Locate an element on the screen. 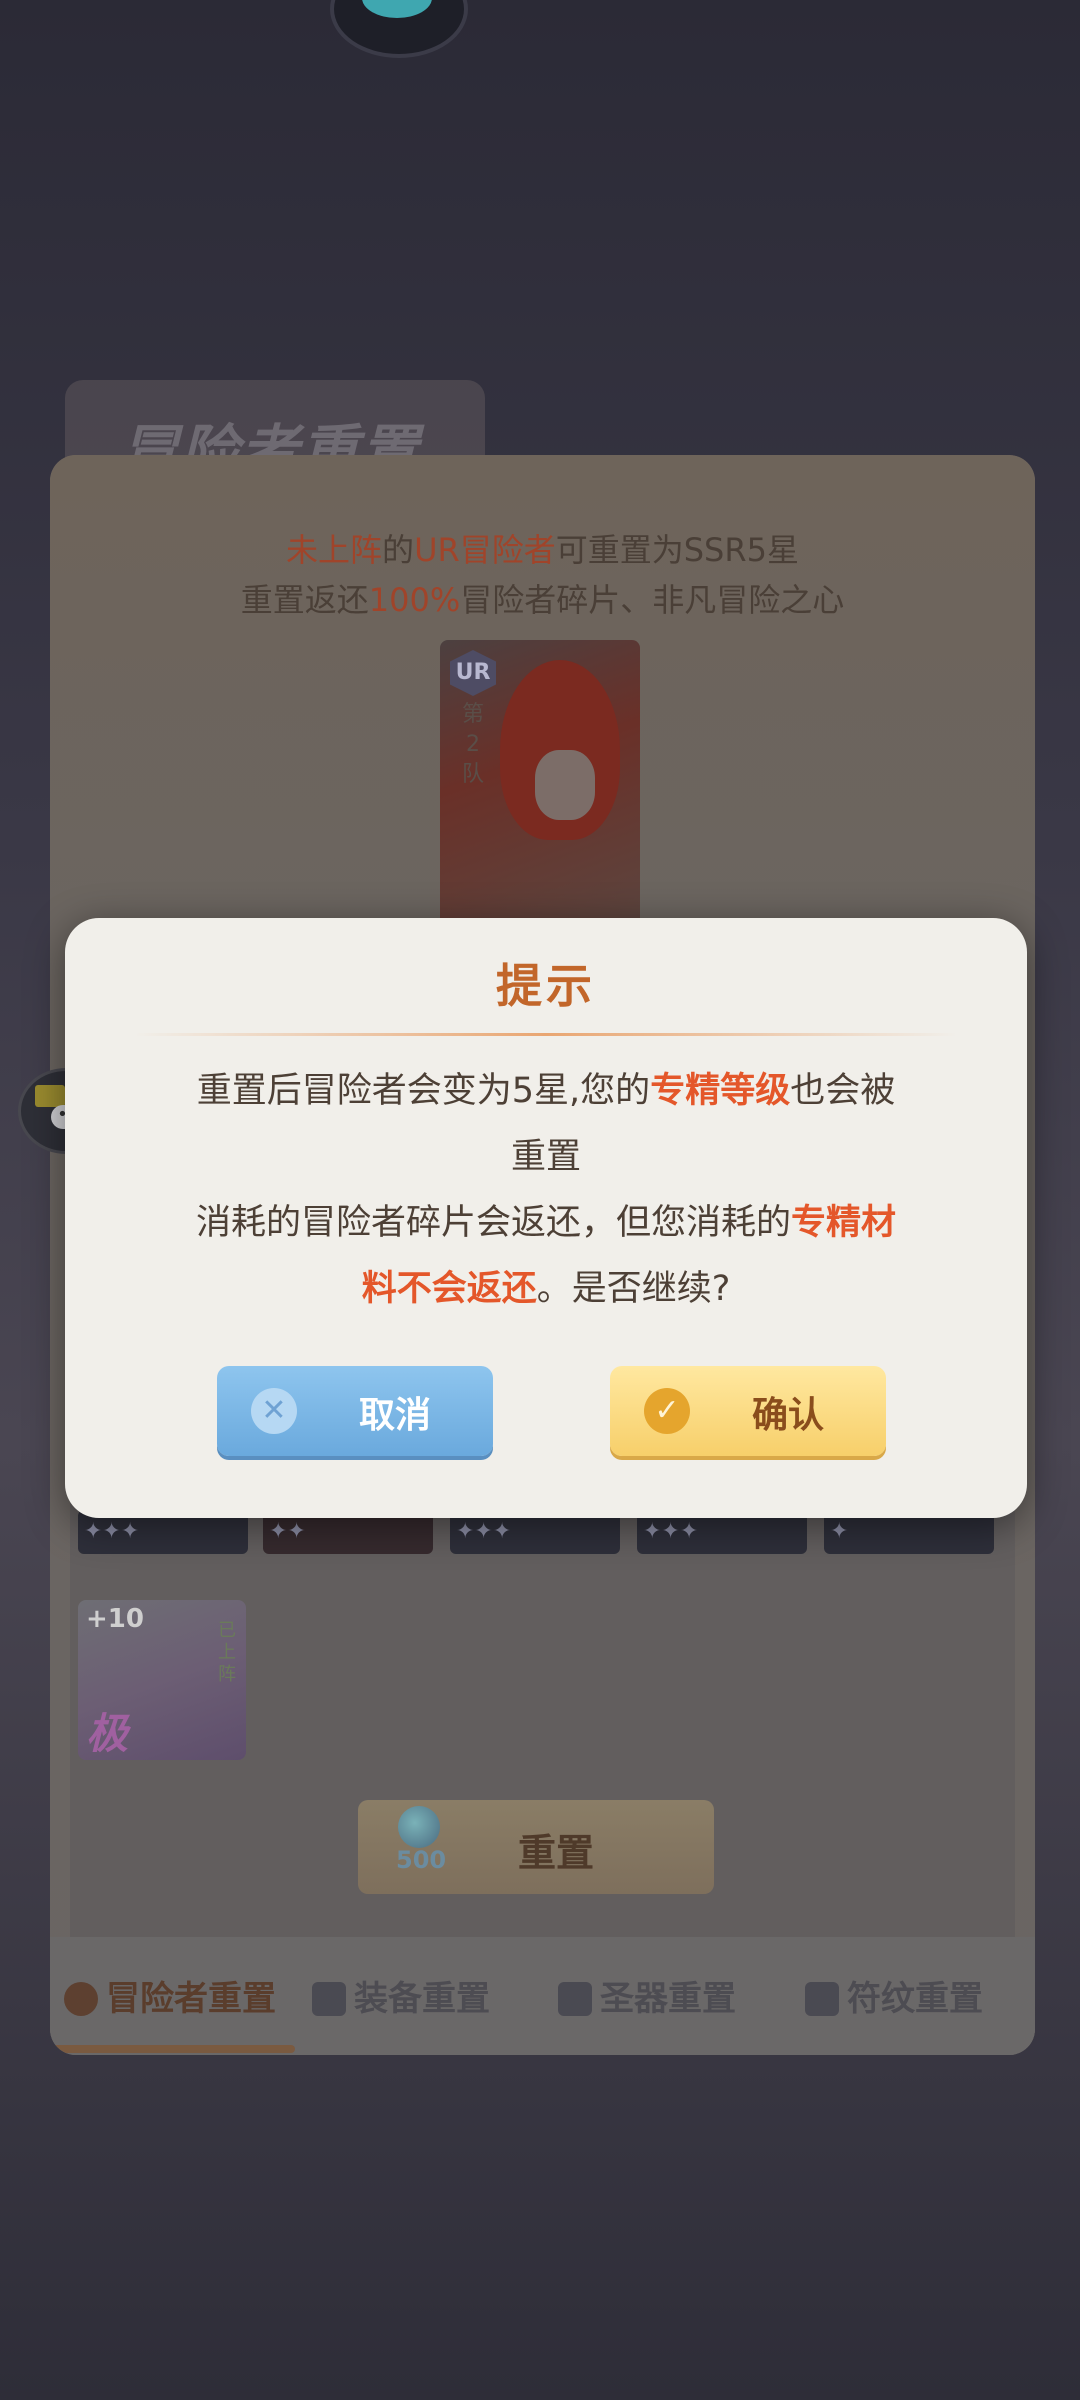 This screenshot has height=2400, width=1080. hero-icon is located at coordinates (81, 1999).